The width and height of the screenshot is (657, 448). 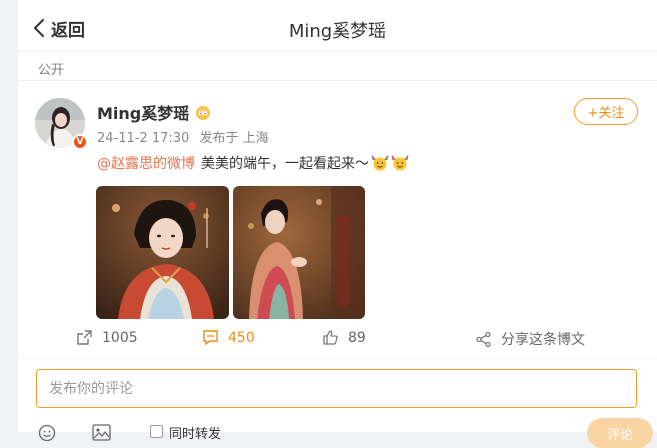 I want to click on crown-icon, so click(x=203, y=112).